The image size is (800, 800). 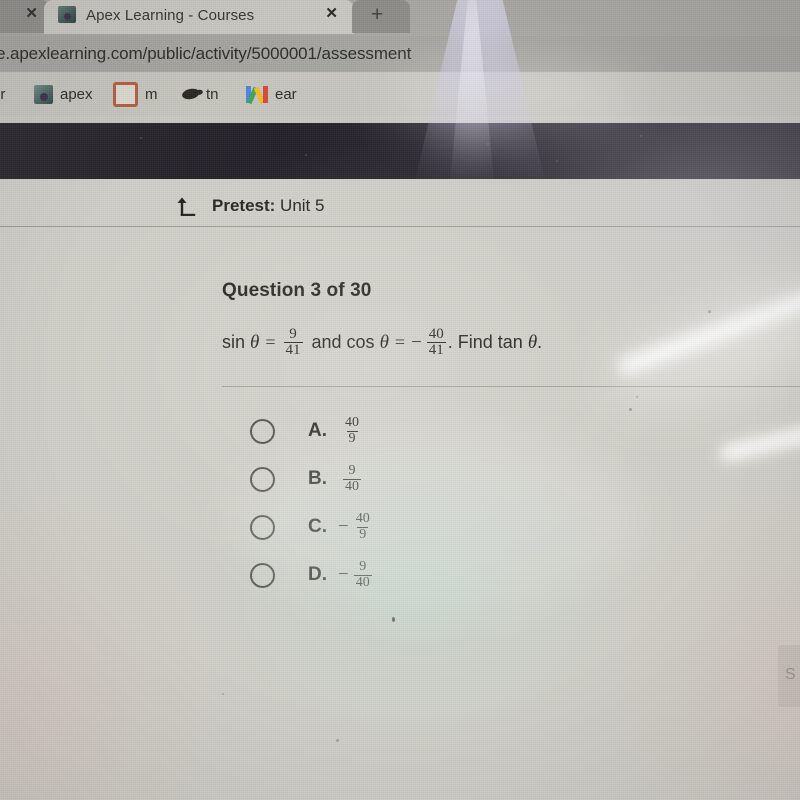 I want to click on bookmark-item-tn: tn, so click(x=200, y=94).